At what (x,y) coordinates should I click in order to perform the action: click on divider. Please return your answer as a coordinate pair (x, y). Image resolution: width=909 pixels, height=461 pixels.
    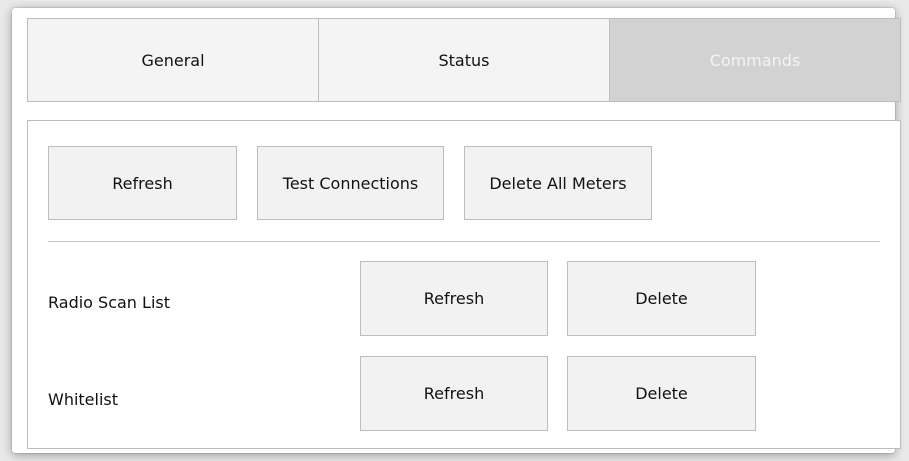
    Looking at the image, I should click on (464, 241).